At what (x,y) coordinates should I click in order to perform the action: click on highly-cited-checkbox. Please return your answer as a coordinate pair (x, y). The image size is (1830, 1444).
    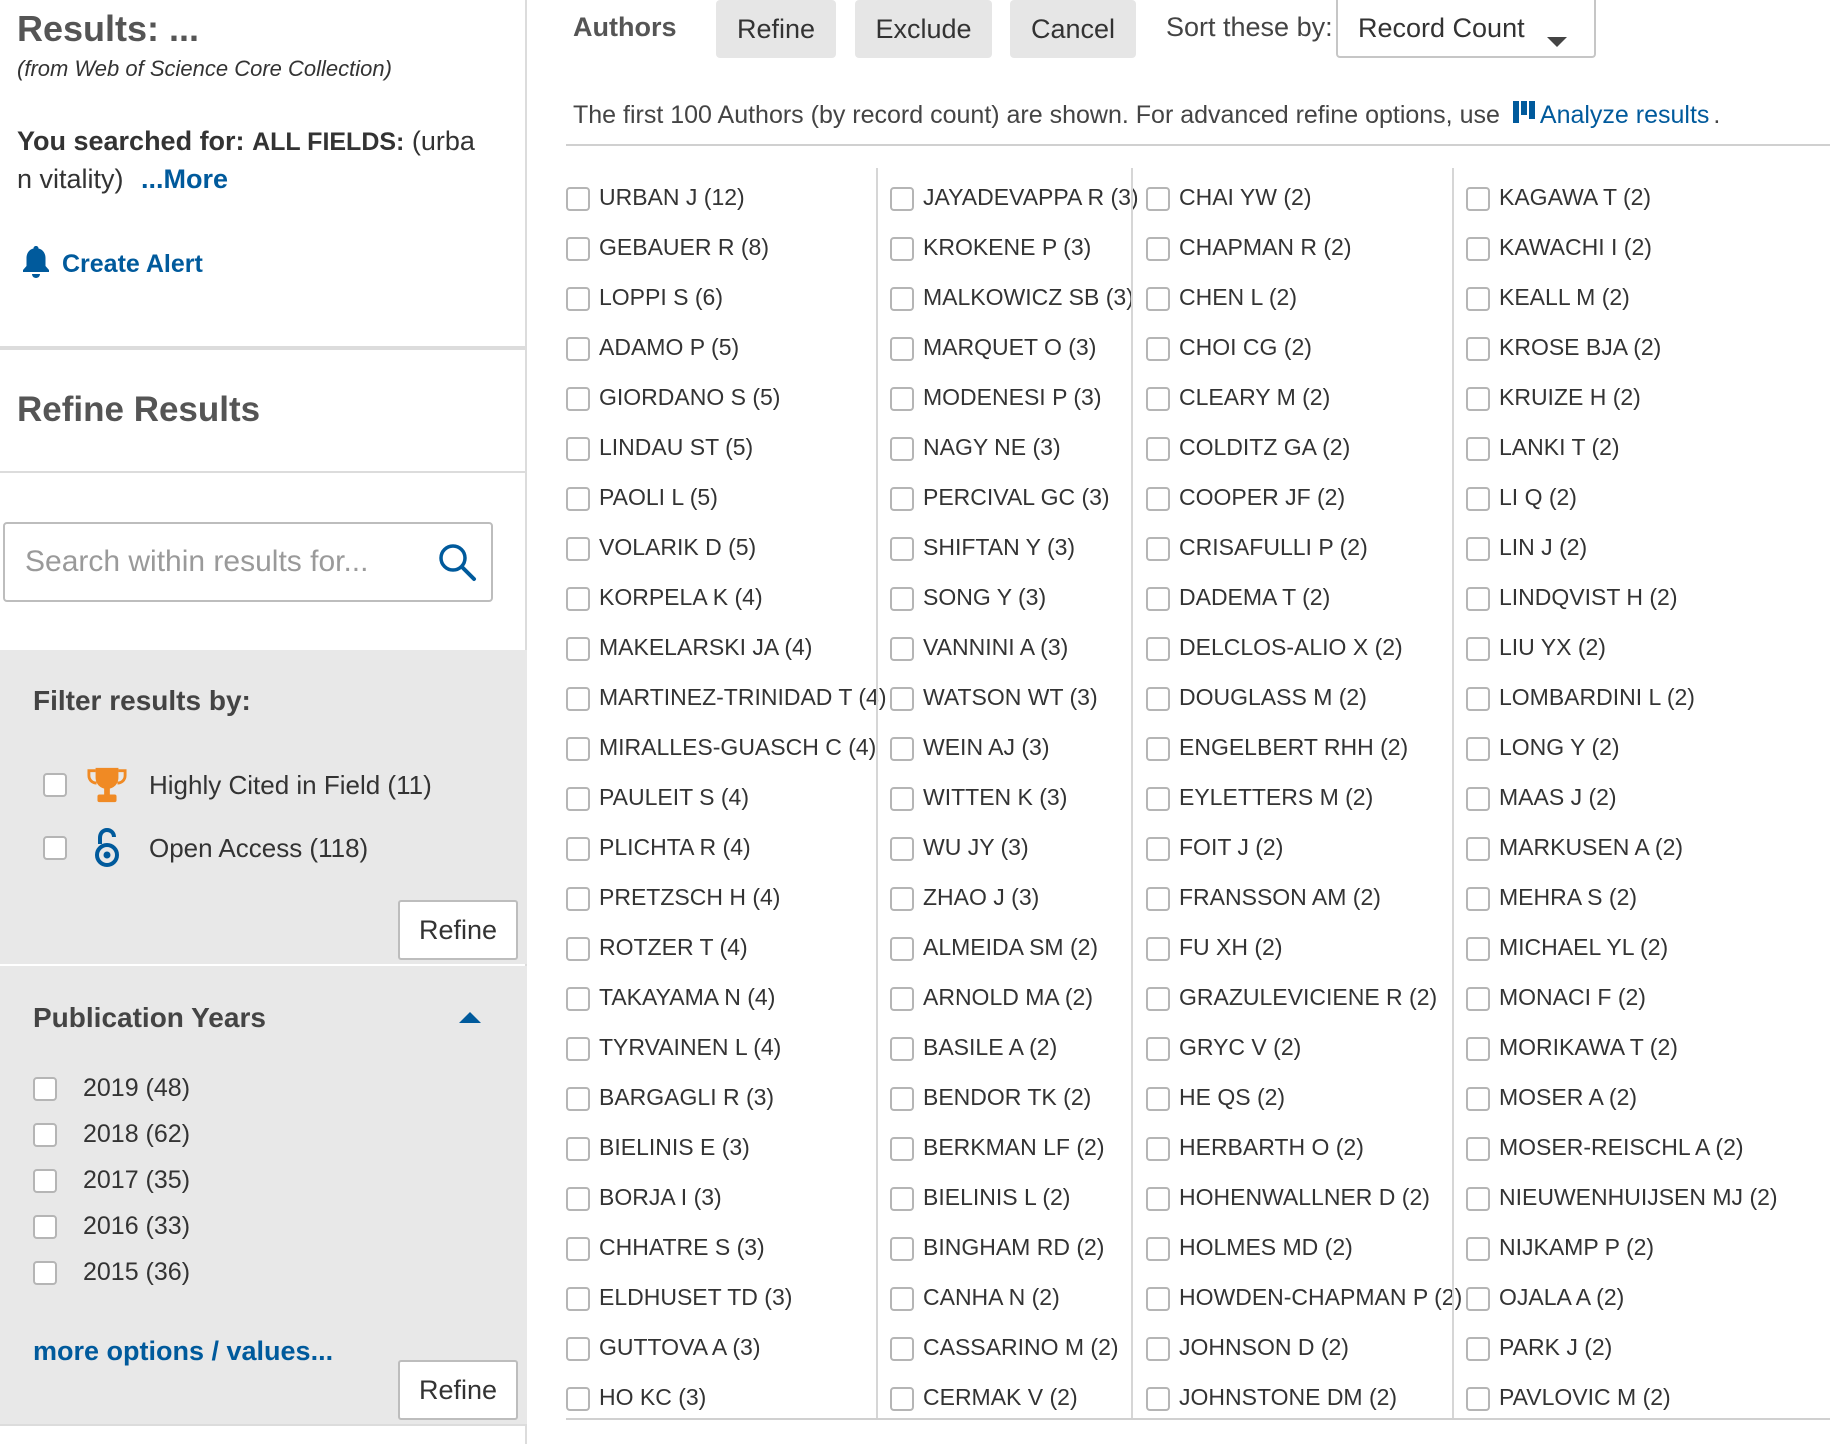
    Looking at the image, I should click on (55, 785).